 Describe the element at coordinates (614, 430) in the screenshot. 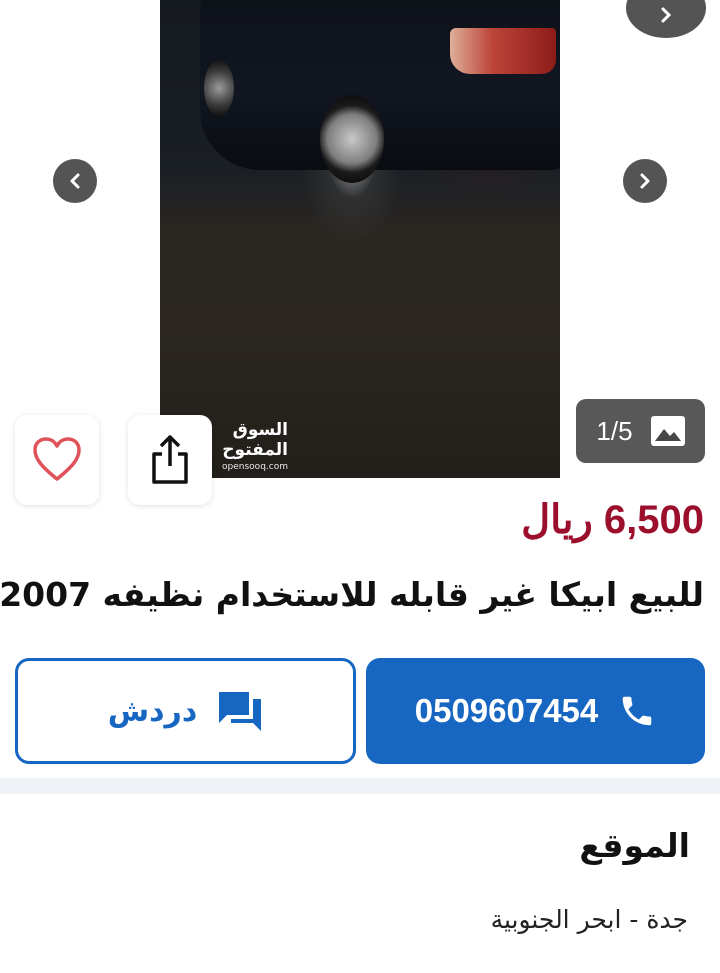

I see `image-counter-text: 1/5` at that location.